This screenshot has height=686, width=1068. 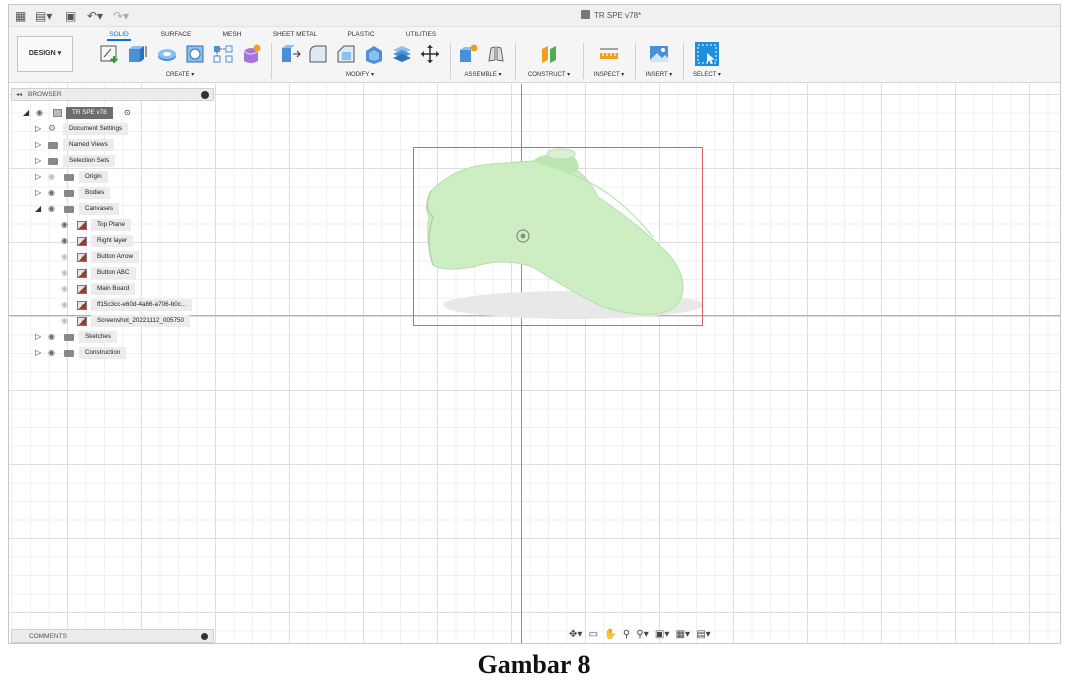 I want to click on measure-icon, so click(x=609, y=54).